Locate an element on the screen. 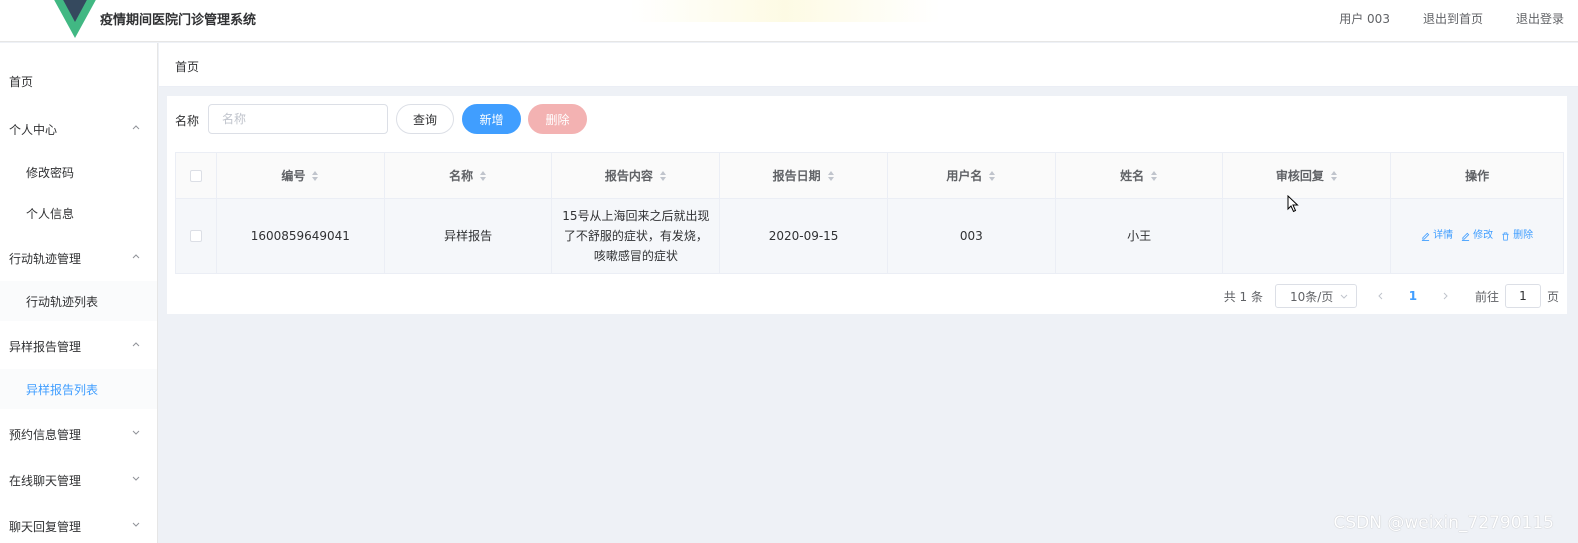  cell-actions: 详情 修改 删除 is located at coordinates (1477, 236).